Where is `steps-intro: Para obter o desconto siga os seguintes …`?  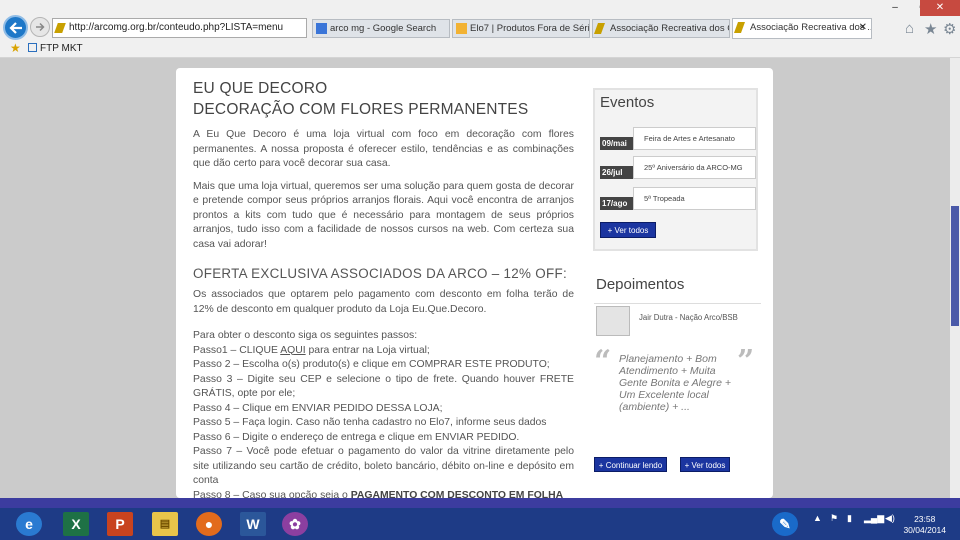 steps-intro: Para obter o desconto siga os seguintes … is located at coordinates (305, 335).